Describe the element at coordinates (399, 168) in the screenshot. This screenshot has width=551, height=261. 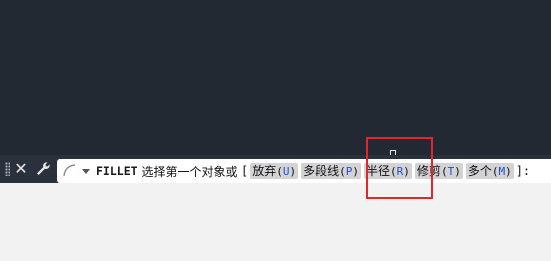
I see `annotation-highlight-box` at that location.